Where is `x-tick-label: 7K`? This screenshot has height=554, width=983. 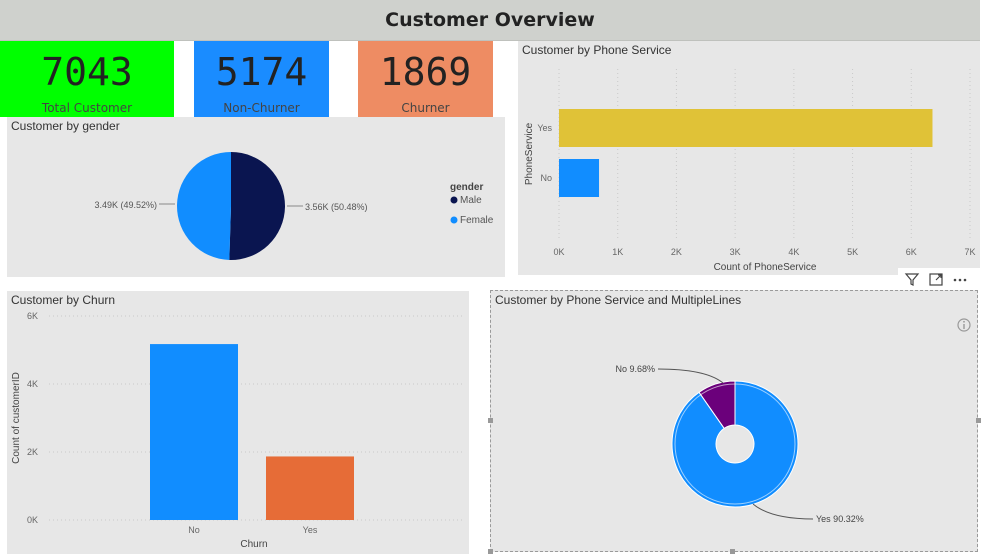 x-tick-label: 7K is located at coordinates (969, 252).